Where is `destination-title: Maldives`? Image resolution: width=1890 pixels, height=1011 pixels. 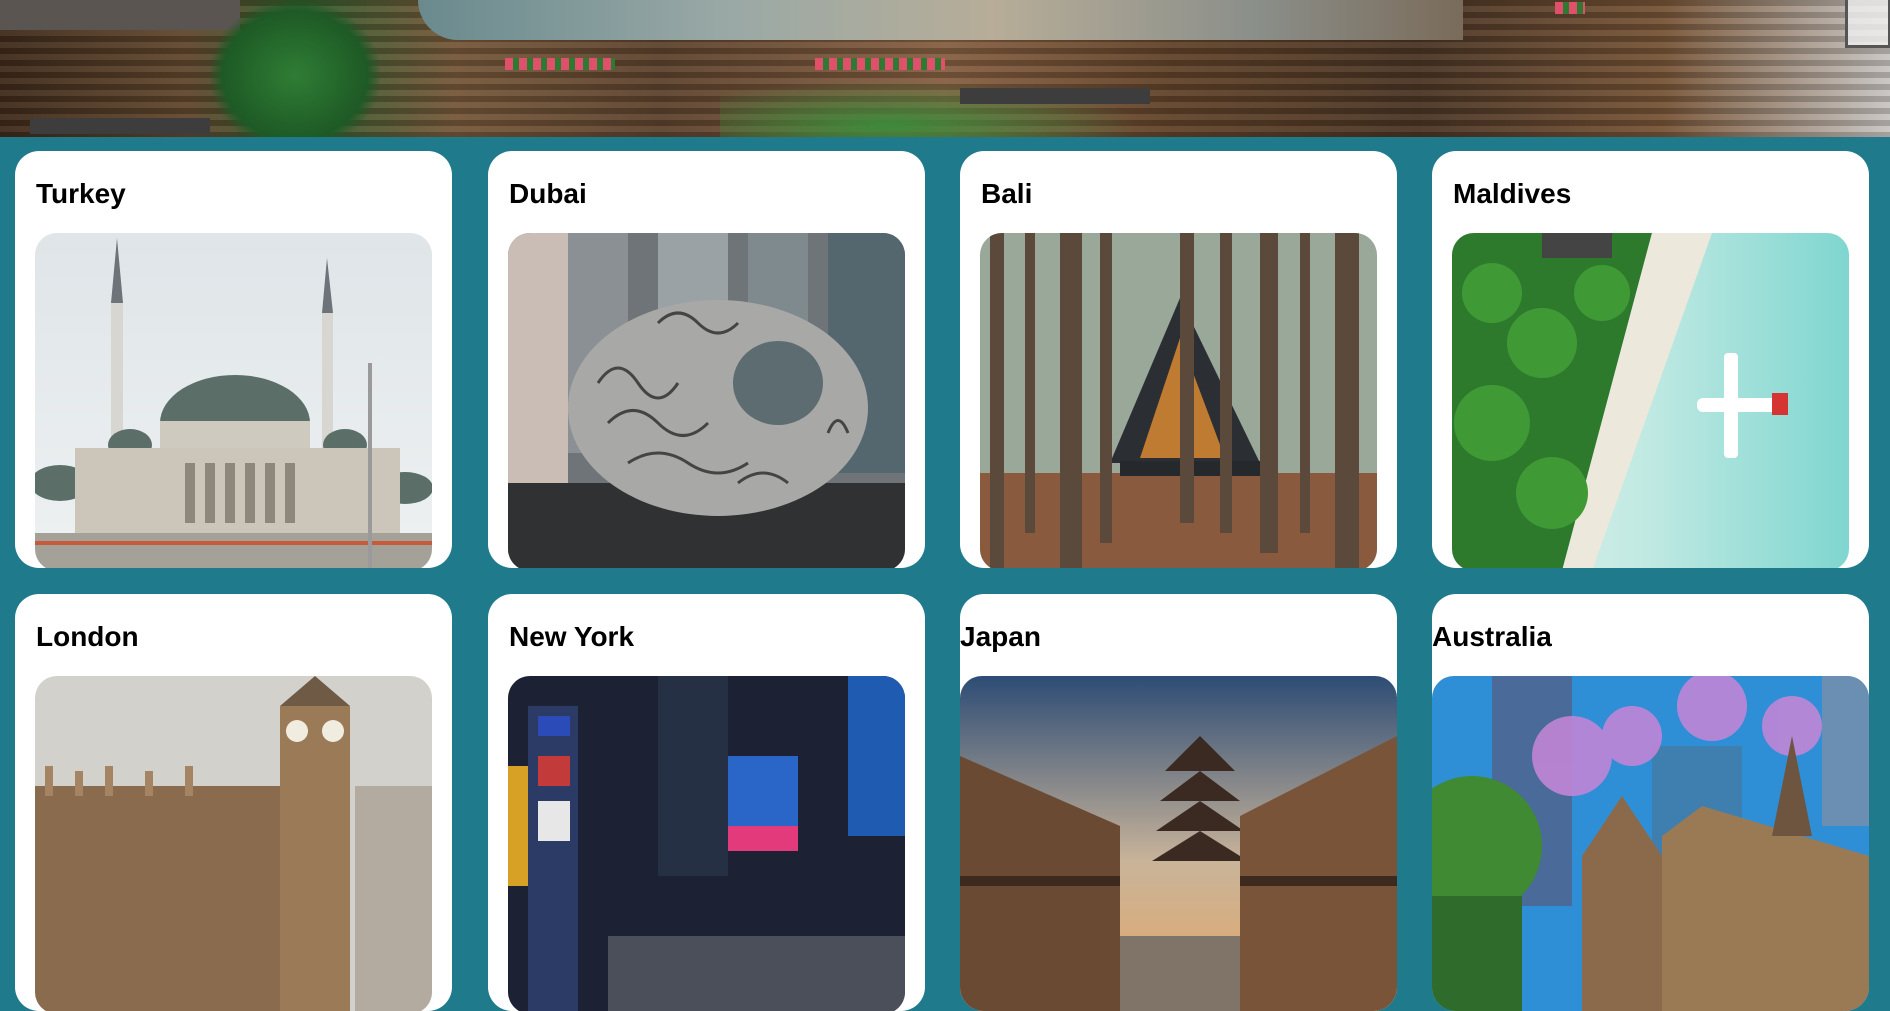
destination-title: Maldives is located at coordinates (1512, 193).